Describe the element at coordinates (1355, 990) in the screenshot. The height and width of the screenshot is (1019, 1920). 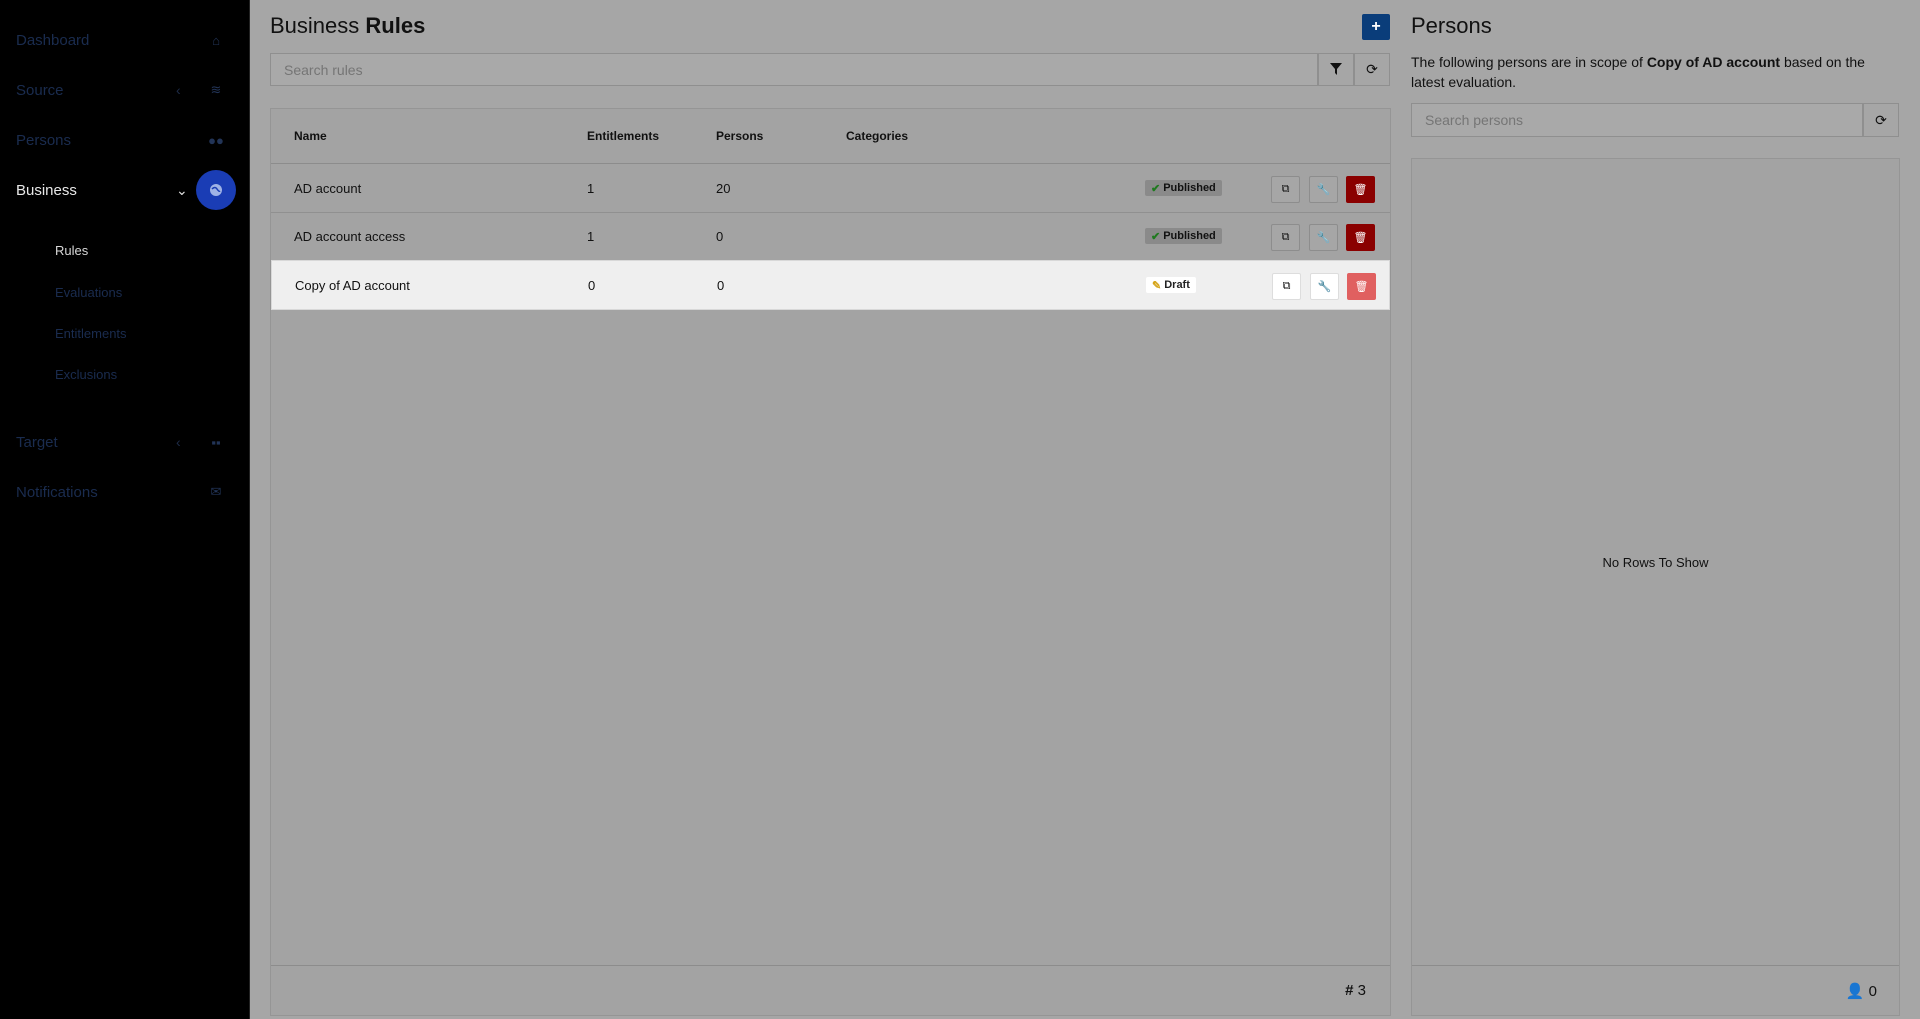
I see `rule-count: # 3` at that location.